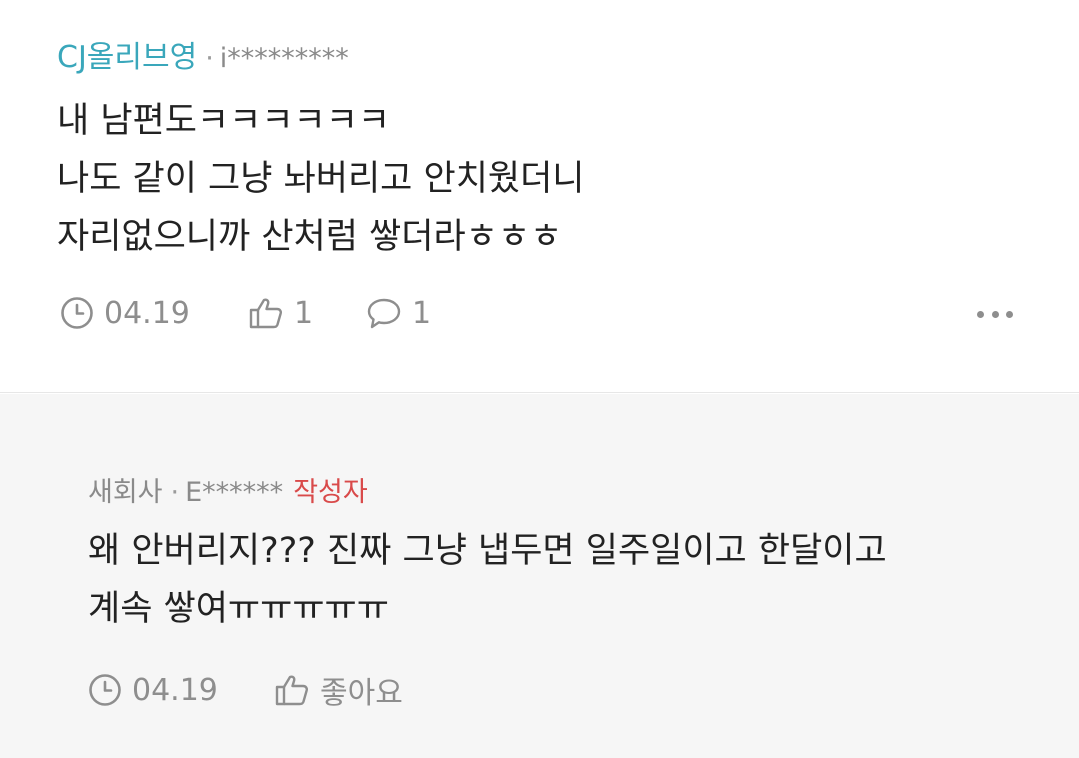 The image size is (1079, 758). I want to click on reply-meta: 새회사 · E****** 작성자, so click(228, 493).